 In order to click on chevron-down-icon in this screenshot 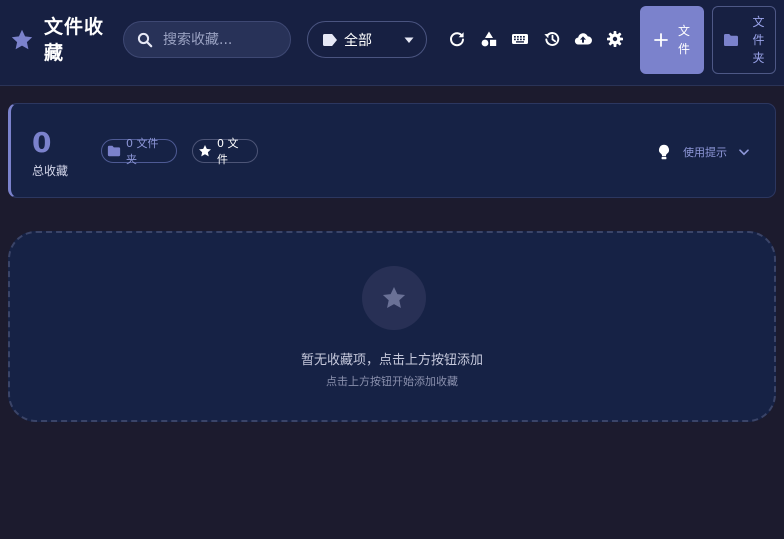, I will do `click(744, 151)`.